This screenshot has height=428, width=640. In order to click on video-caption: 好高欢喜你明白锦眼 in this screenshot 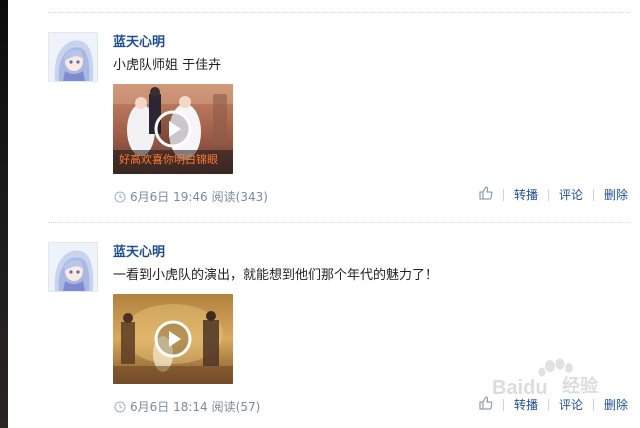, I will do `click(168, 159)`.